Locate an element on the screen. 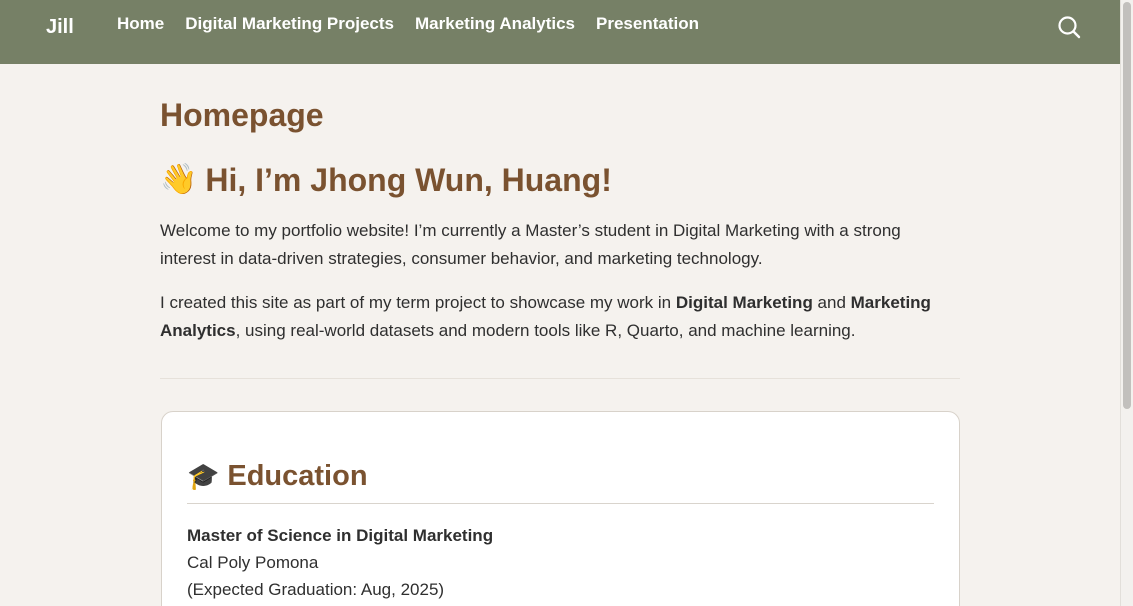 The width and height of the screenshot is (1133, 606). nav-link-marketing-analytics: Marketing Analytics is located at coordinates (495, 24).